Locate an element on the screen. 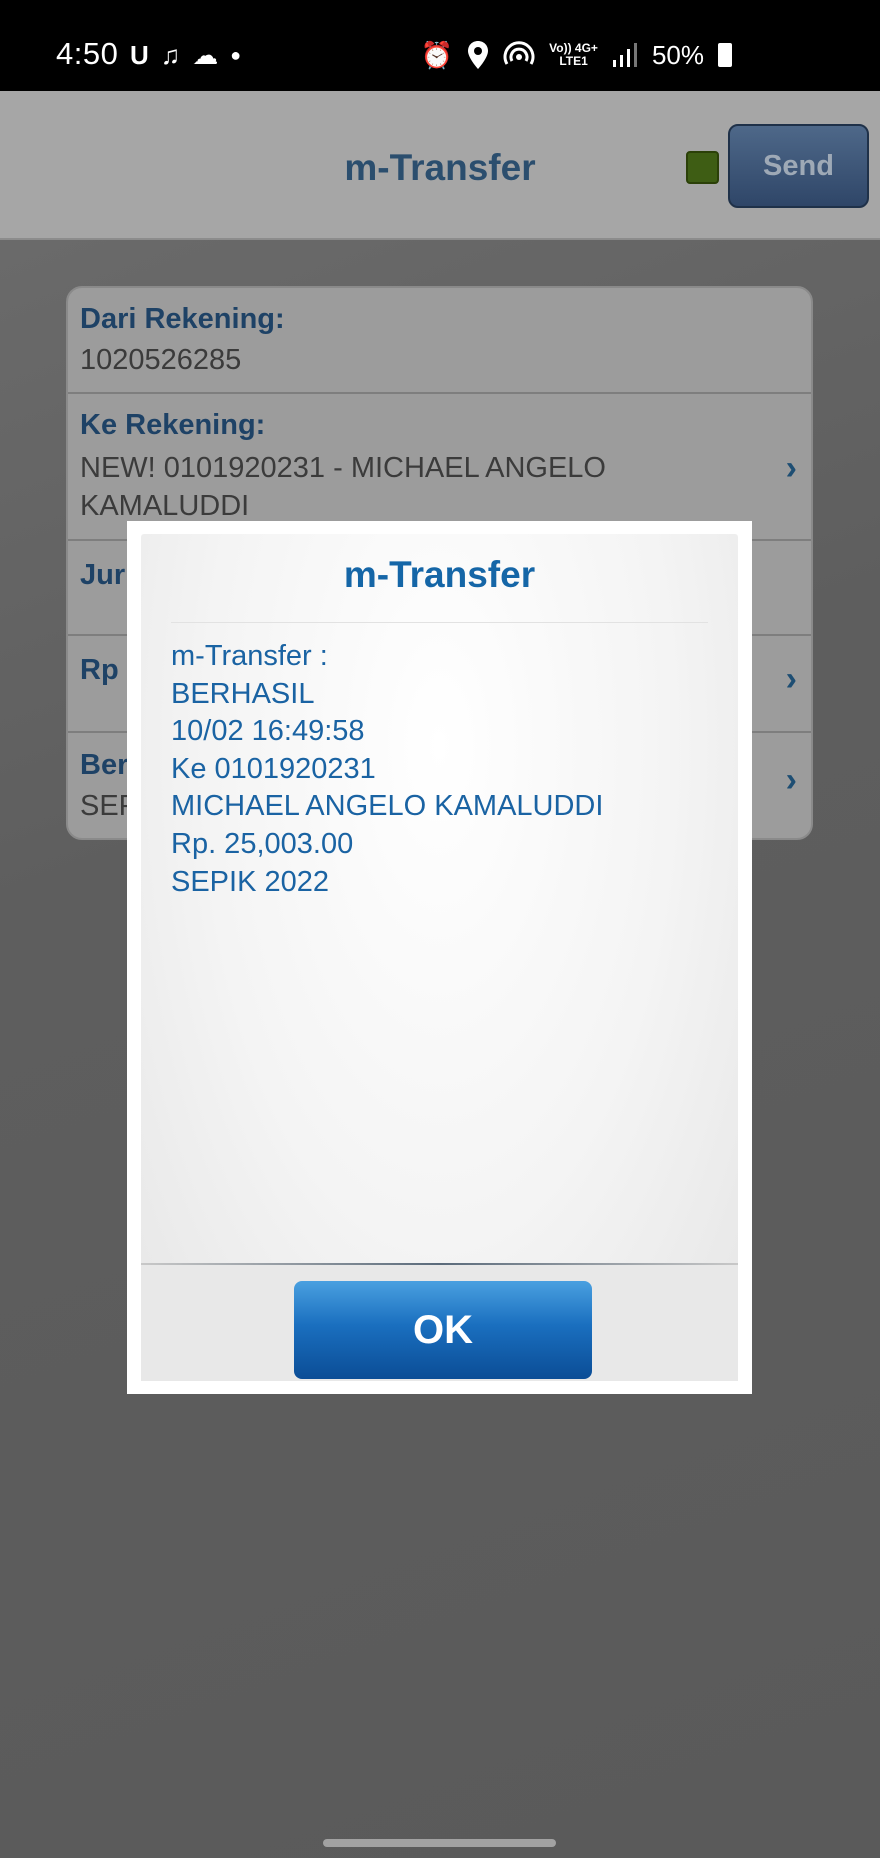 This screenshot has height=1858, width=880. row-label: Dari Rekening: is located at coordinates (182, 319).